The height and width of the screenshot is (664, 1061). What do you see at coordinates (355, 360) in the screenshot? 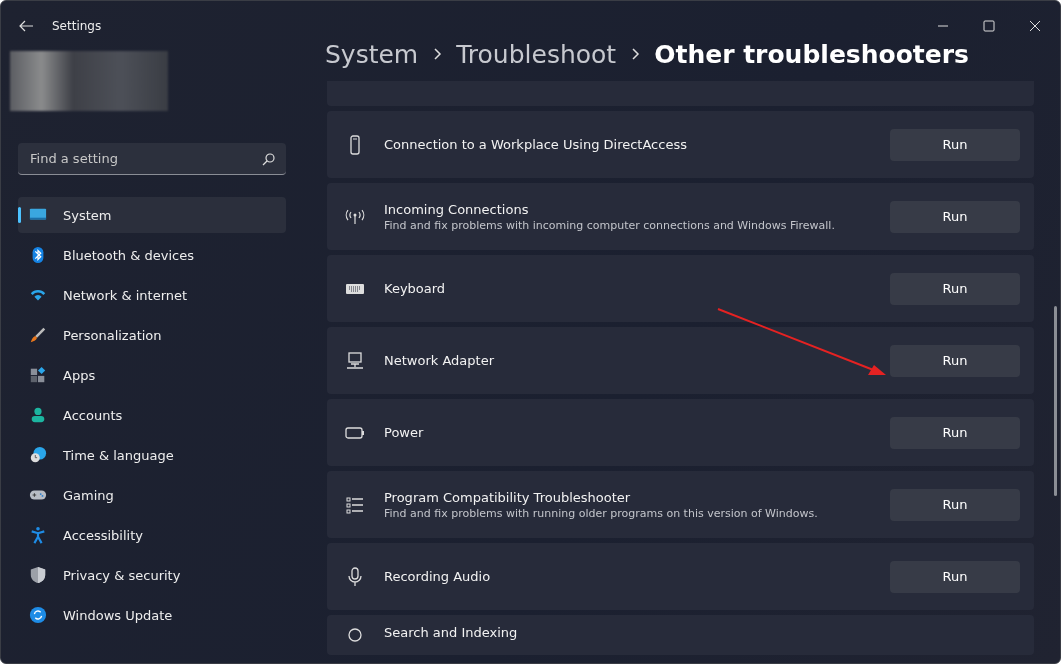
I see `computer-network-icon` at bounding box center [355, 360].